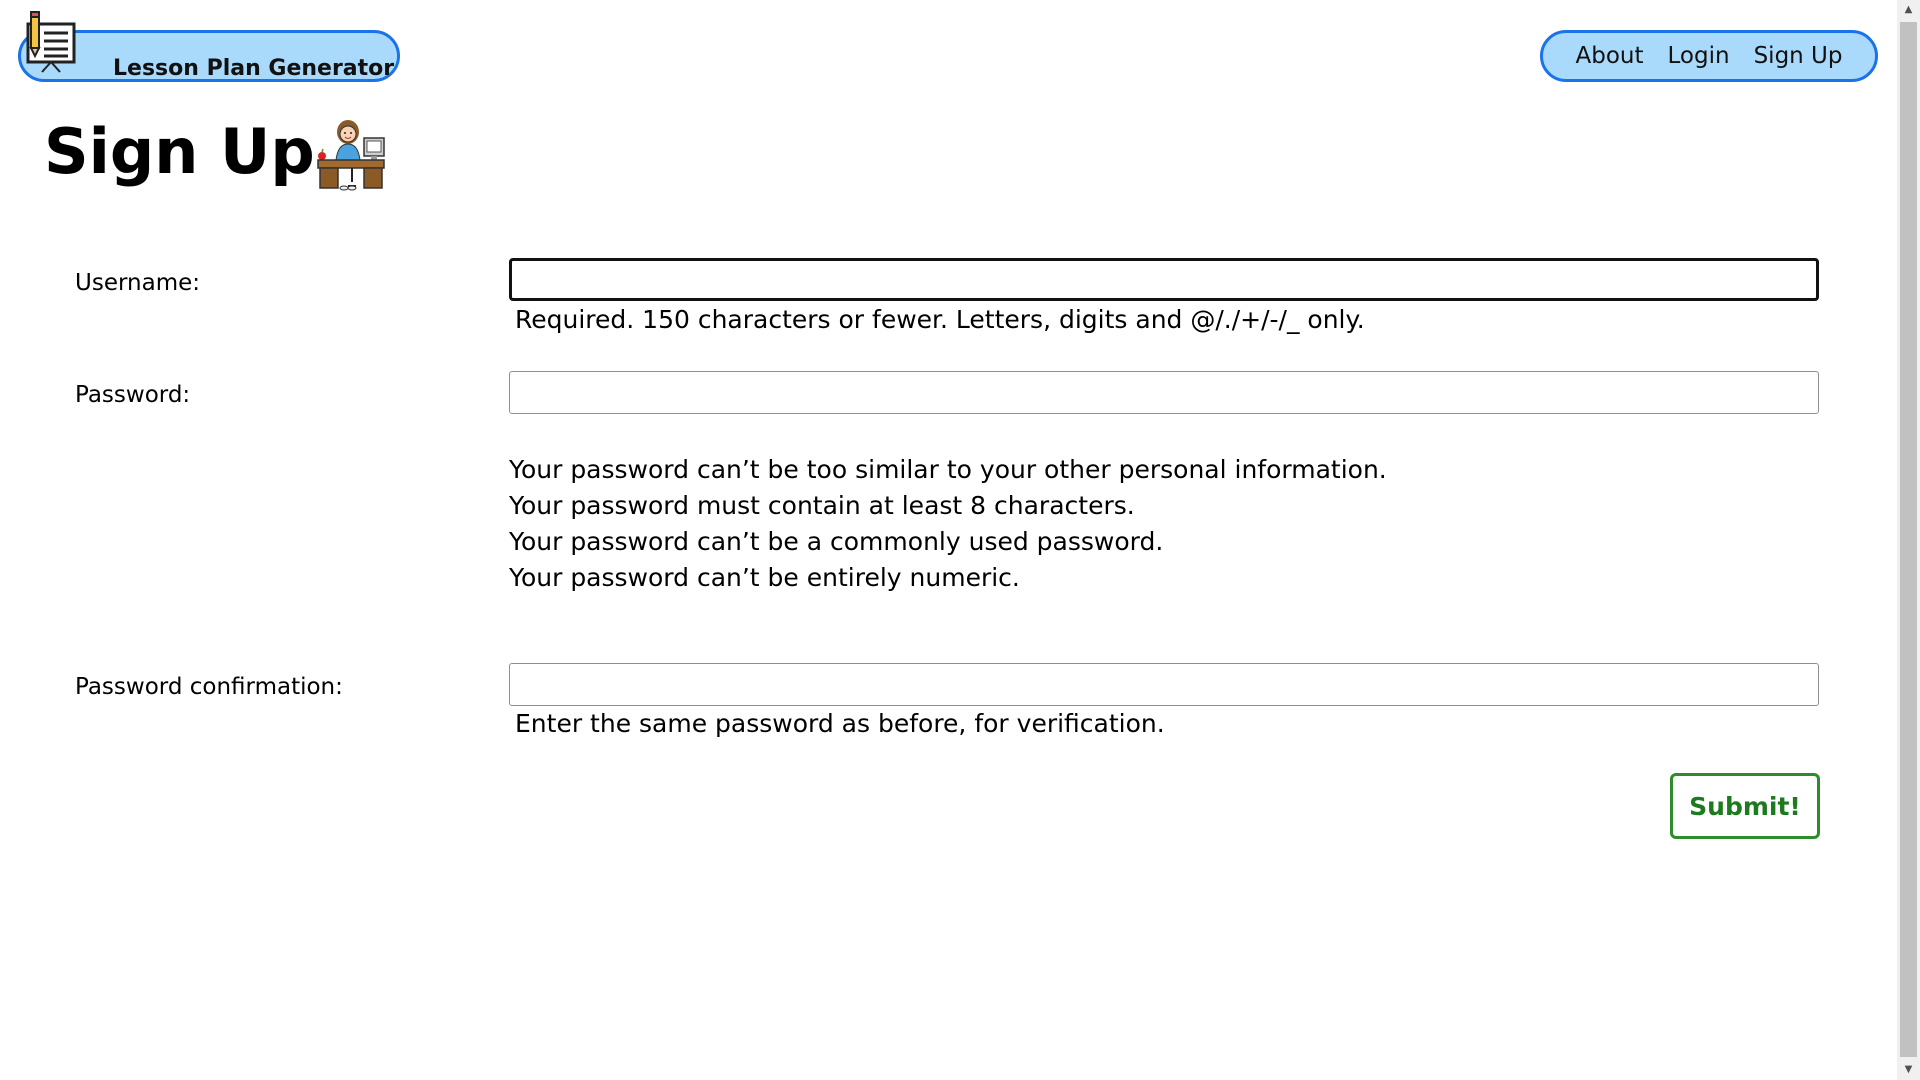 The image size is (1920, 1080). Describe the element at coordinates (179, 151) in the screenshot. I see `page-title: Sign Up` at that location.